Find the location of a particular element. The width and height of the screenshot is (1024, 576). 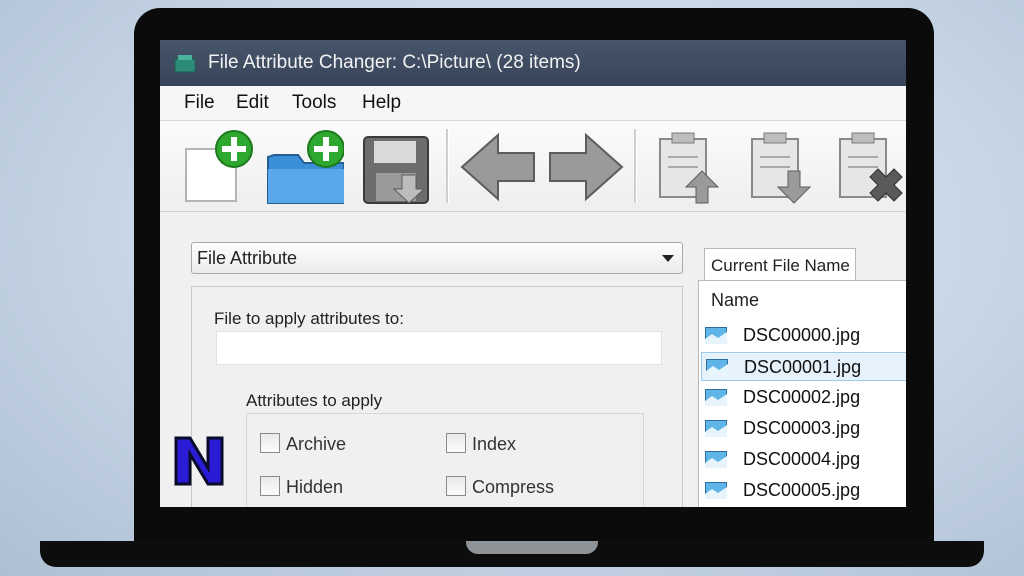

back-button is located at coordinates (498, 166).